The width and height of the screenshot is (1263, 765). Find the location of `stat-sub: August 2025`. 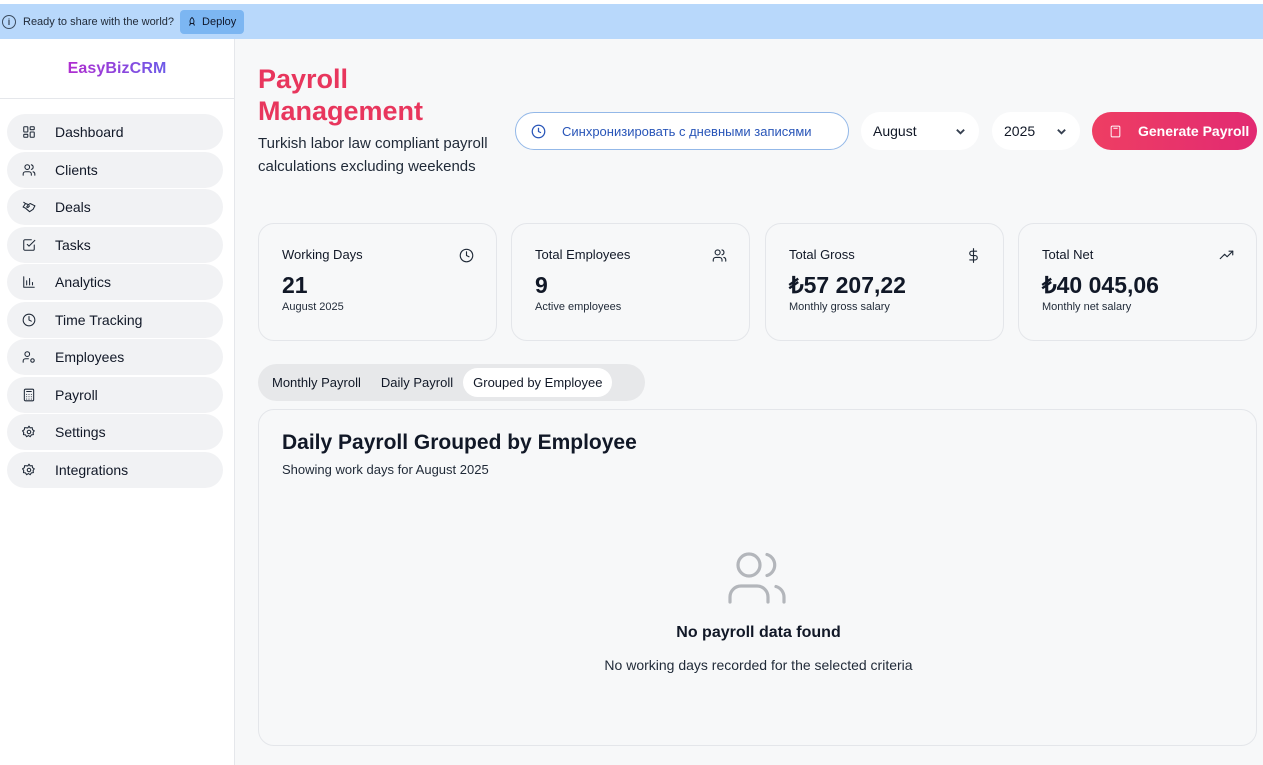

stat-sub: August 2025 is located at coordinates (313, 307).